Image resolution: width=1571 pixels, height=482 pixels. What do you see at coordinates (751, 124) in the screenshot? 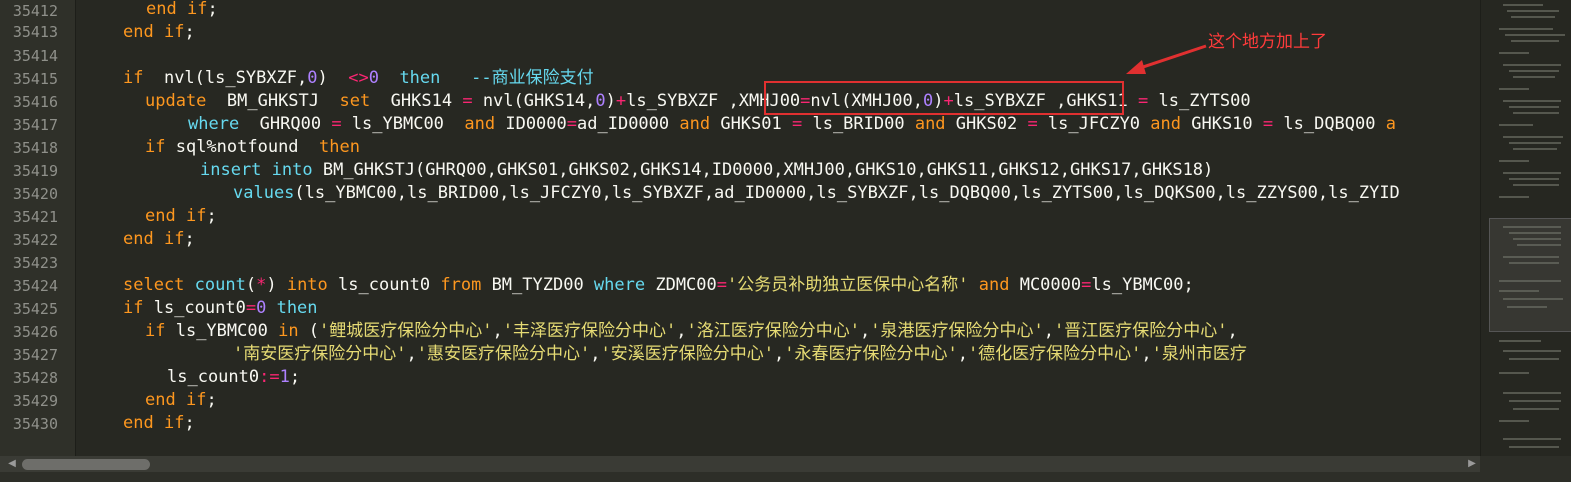
I see `code-token: GHKS01` at bounding box center [751, 124].